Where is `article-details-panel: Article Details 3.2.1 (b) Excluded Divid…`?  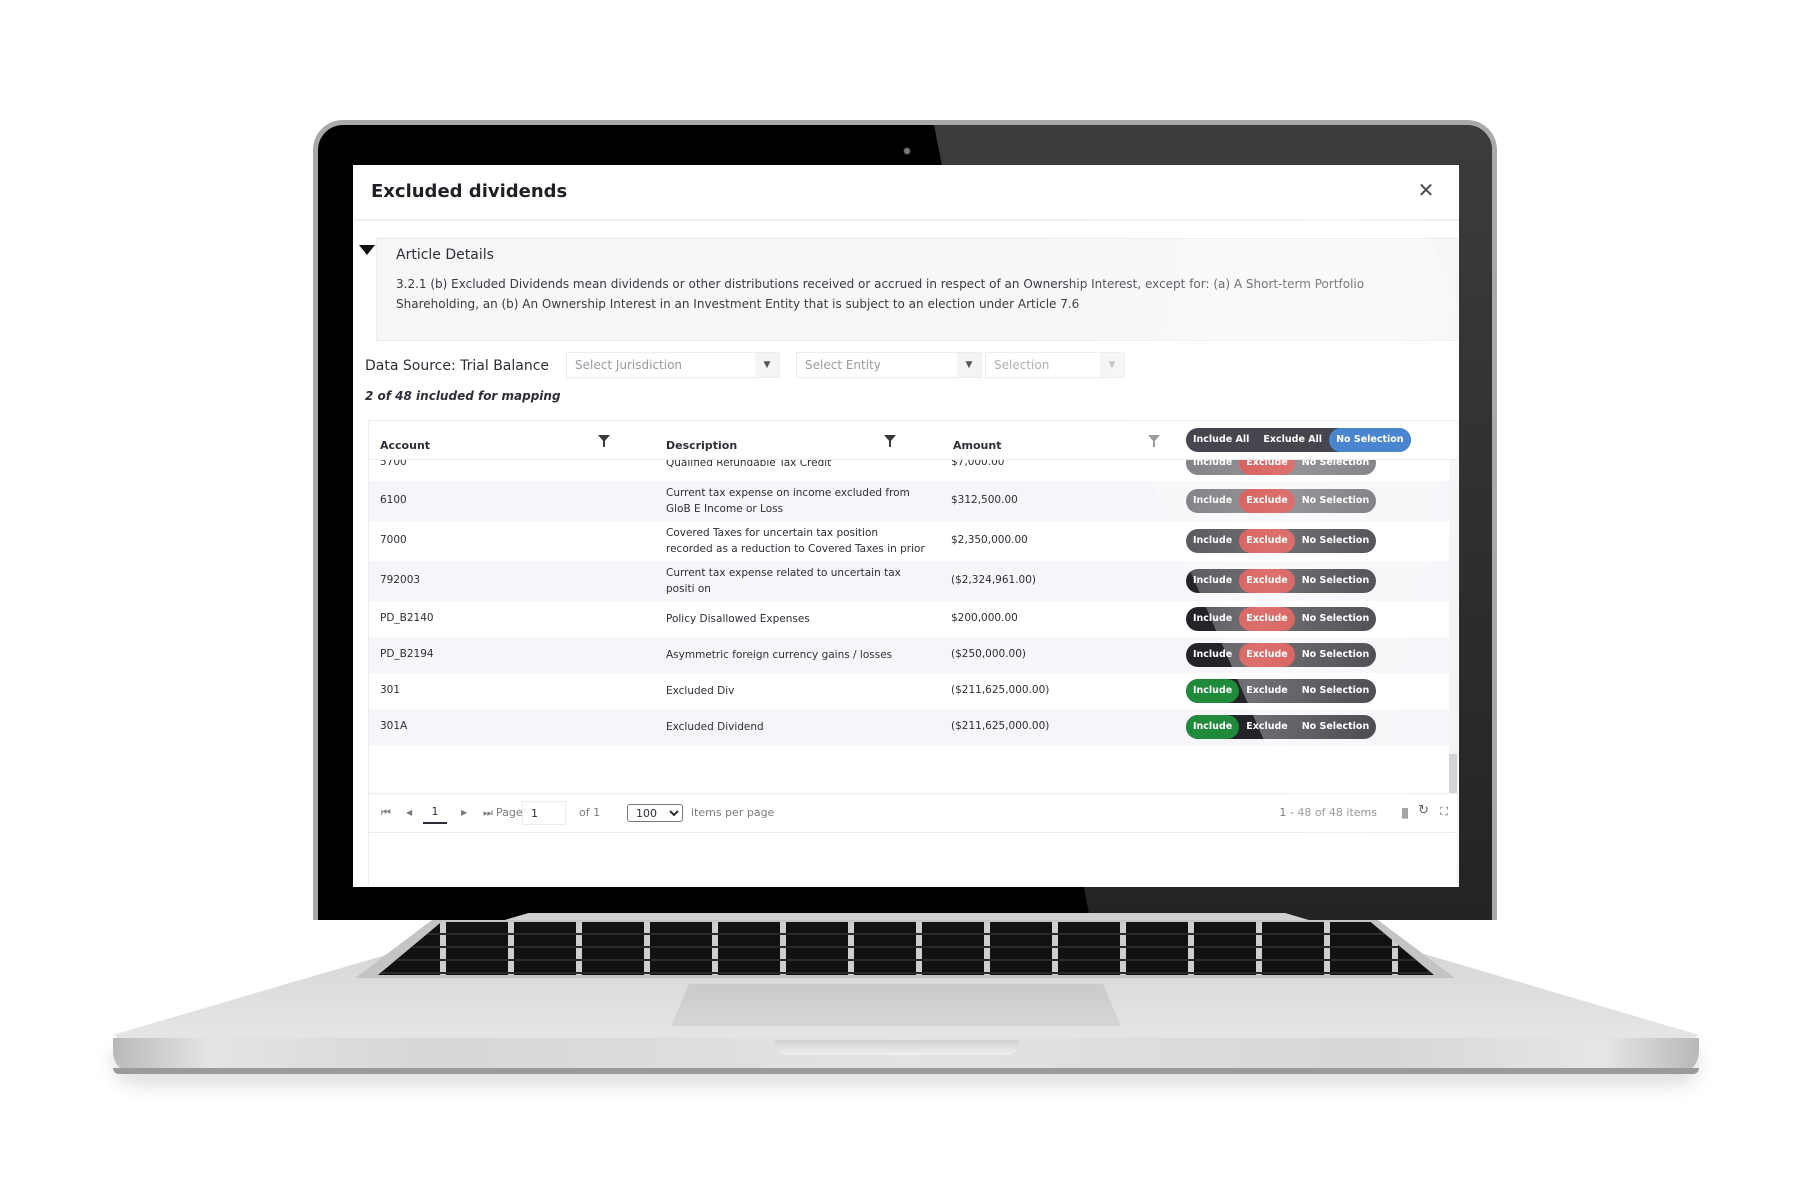 article-details-panel: Article Details 3.2.1 (b) Excluded Divid… is located at coordinates (917, 289).